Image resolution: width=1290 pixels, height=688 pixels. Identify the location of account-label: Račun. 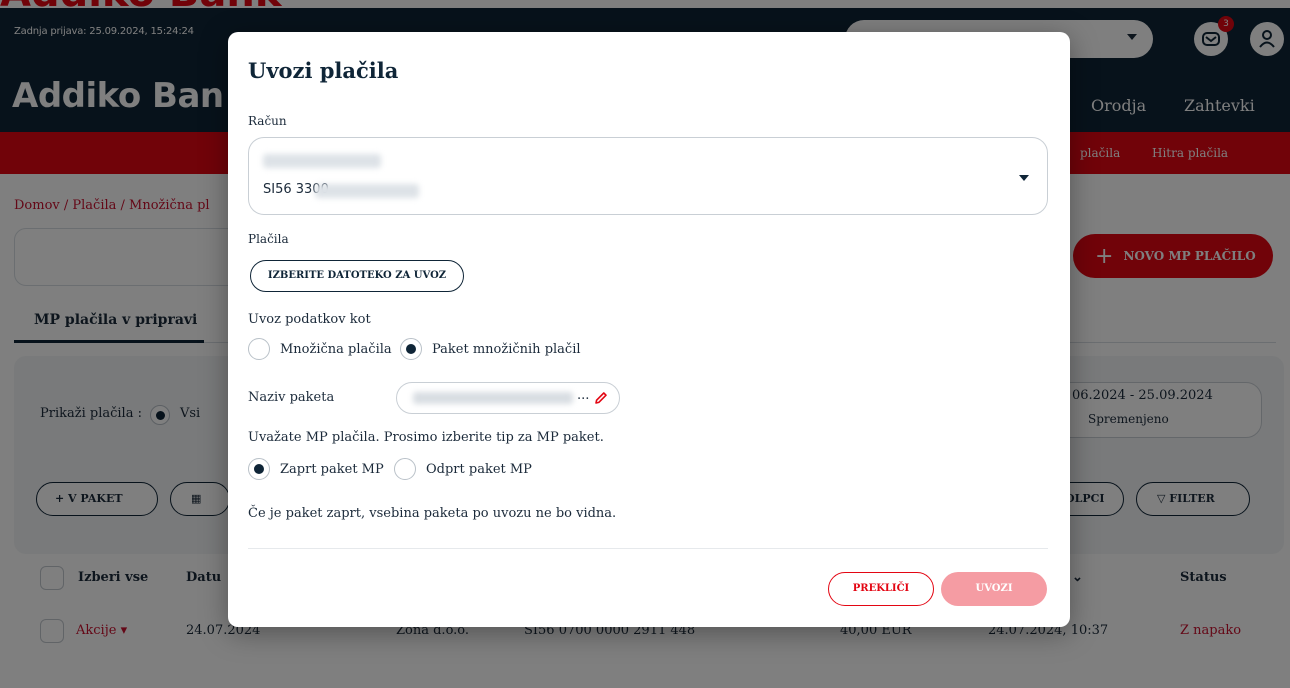
(267, 121).